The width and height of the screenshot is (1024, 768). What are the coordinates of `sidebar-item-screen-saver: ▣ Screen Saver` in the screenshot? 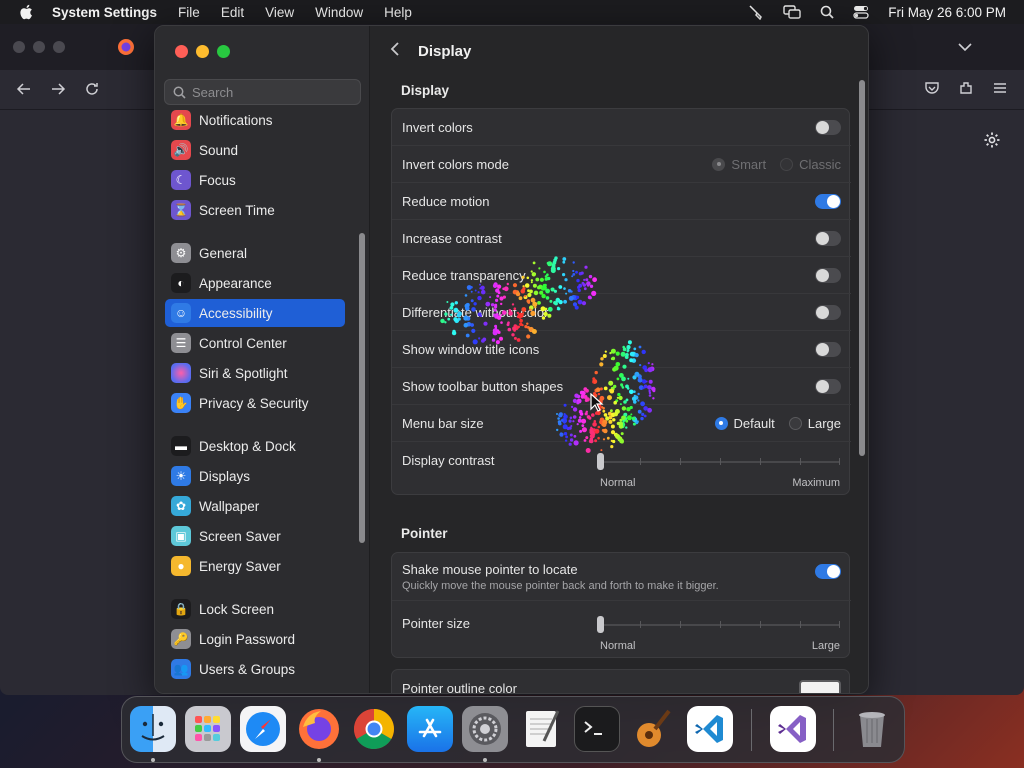 It's located at (255, 536).